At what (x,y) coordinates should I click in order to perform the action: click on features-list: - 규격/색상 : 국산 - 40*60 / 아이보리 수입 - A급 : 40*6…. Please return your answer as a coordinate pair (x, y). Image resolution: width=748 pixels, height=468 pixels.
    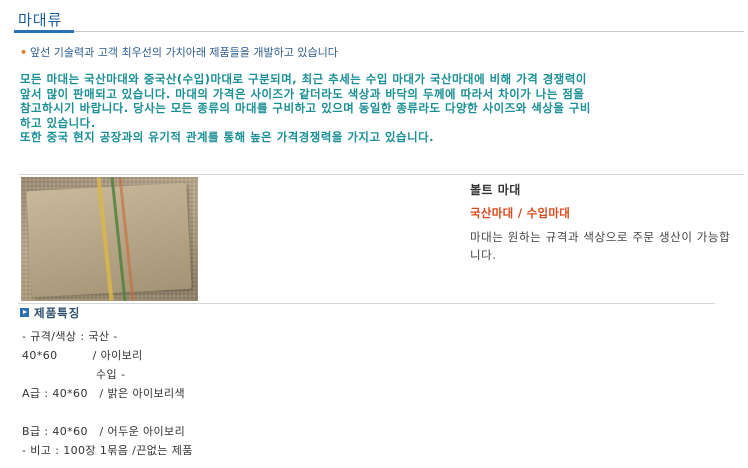
    Looking at the image, I should click on (107, 393).